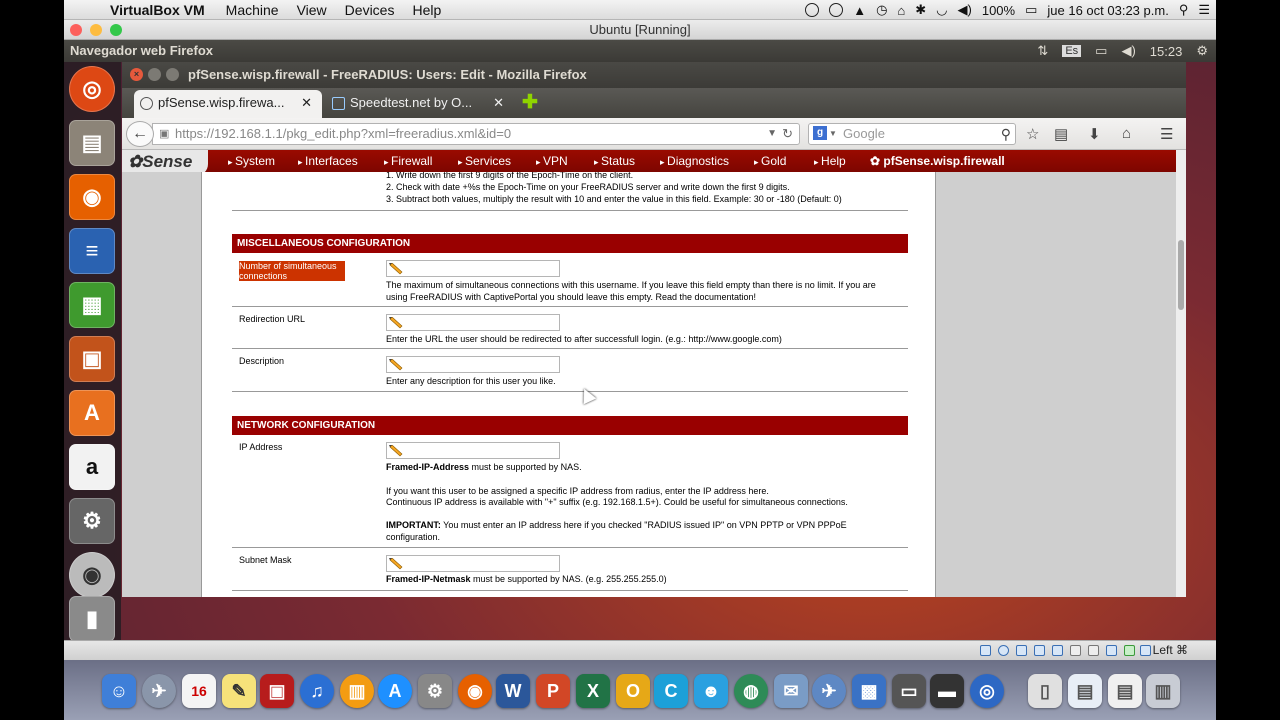  Describe the element at coordinates (158, 10) in the screenshot. I see `app-name-menu: VirtualBox VM` at that location.